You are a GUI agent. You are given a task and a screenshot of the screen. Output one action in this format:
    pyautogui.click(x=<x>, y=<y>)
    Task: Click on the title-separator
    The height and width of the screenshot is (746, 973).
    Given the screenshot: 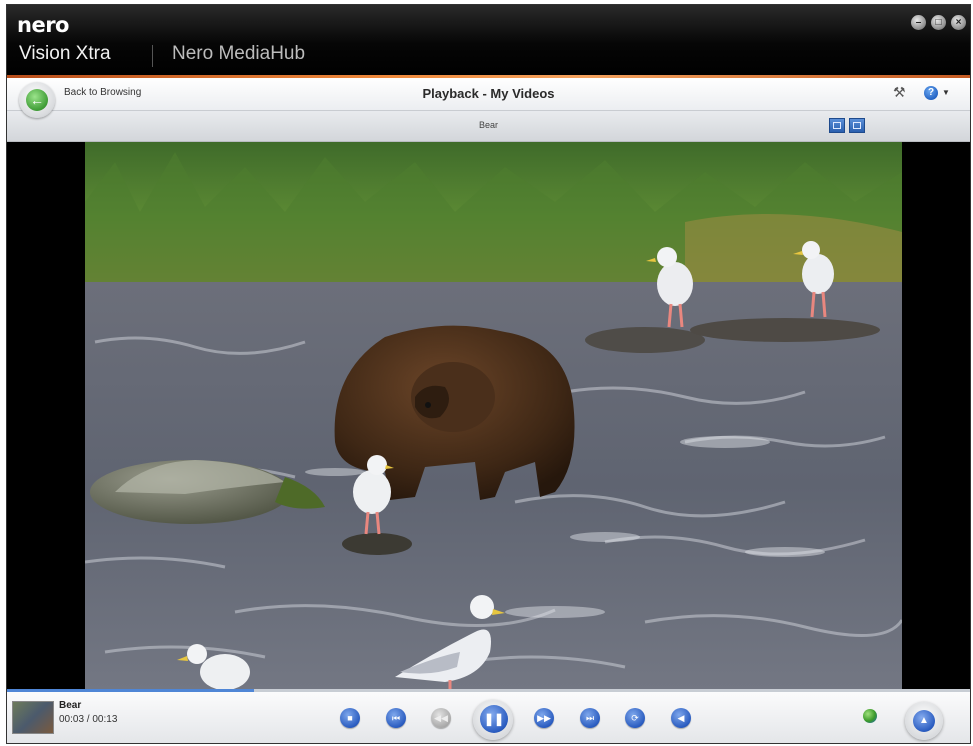 What is the action you would take?
    pyautogui.click(x=152, y=56)
    